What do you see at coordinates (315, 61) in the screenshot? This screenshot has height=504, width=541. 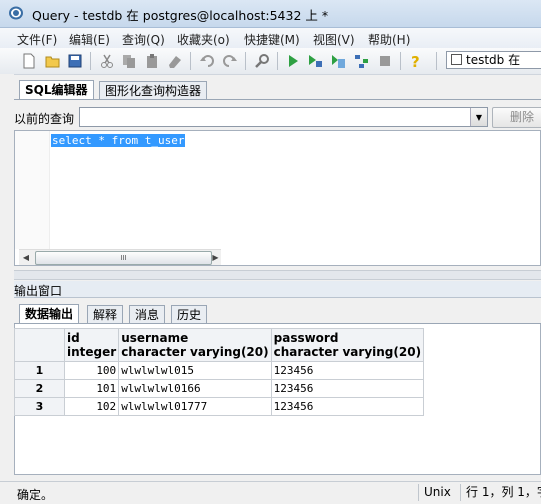 I see `execute-explain-icon` at bounding box center [315, 61].